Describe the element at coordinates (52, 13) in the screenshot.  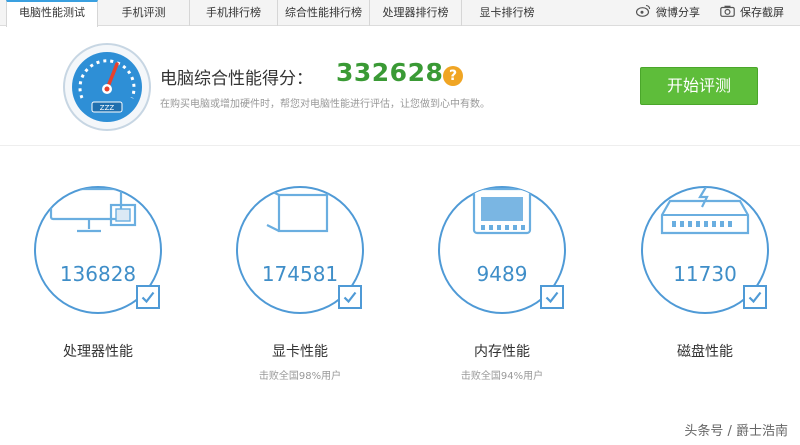
I see `tab-pc-performance-test: 电脑性能测试` at that location.